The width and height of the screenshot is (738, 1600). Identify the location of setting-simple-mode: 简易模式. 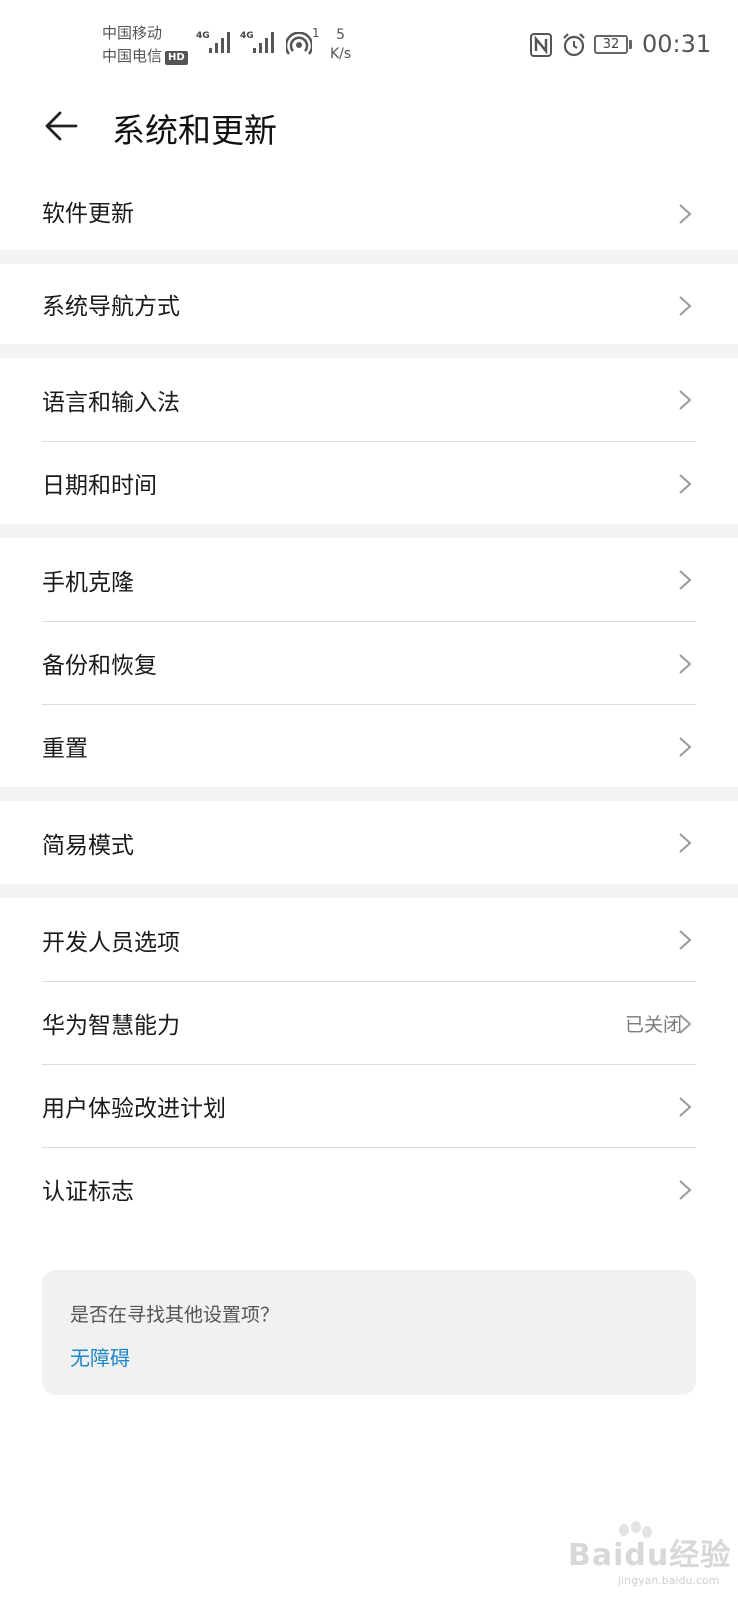
(369, 842).